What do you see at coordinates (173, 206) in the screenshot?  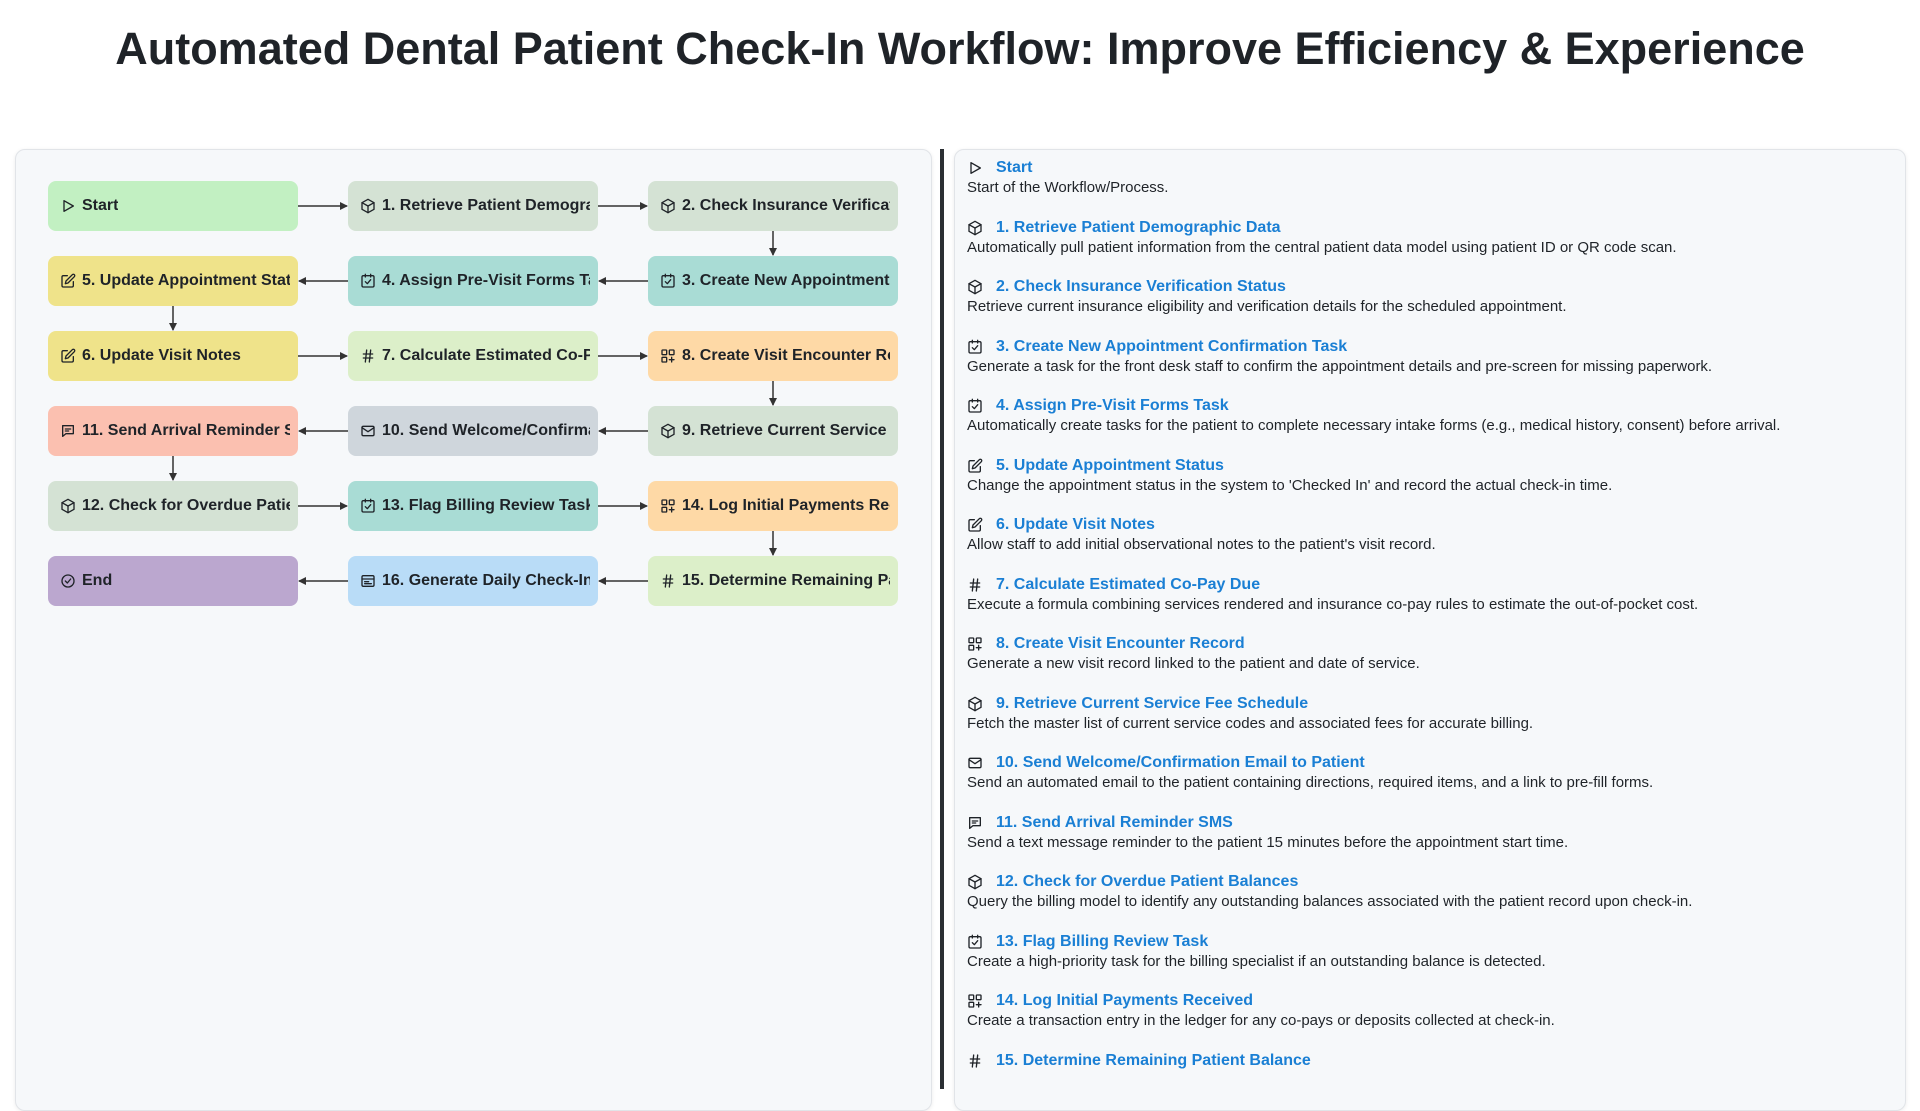 I see `flow-node-start: Start` at bounding box center [173, 206].